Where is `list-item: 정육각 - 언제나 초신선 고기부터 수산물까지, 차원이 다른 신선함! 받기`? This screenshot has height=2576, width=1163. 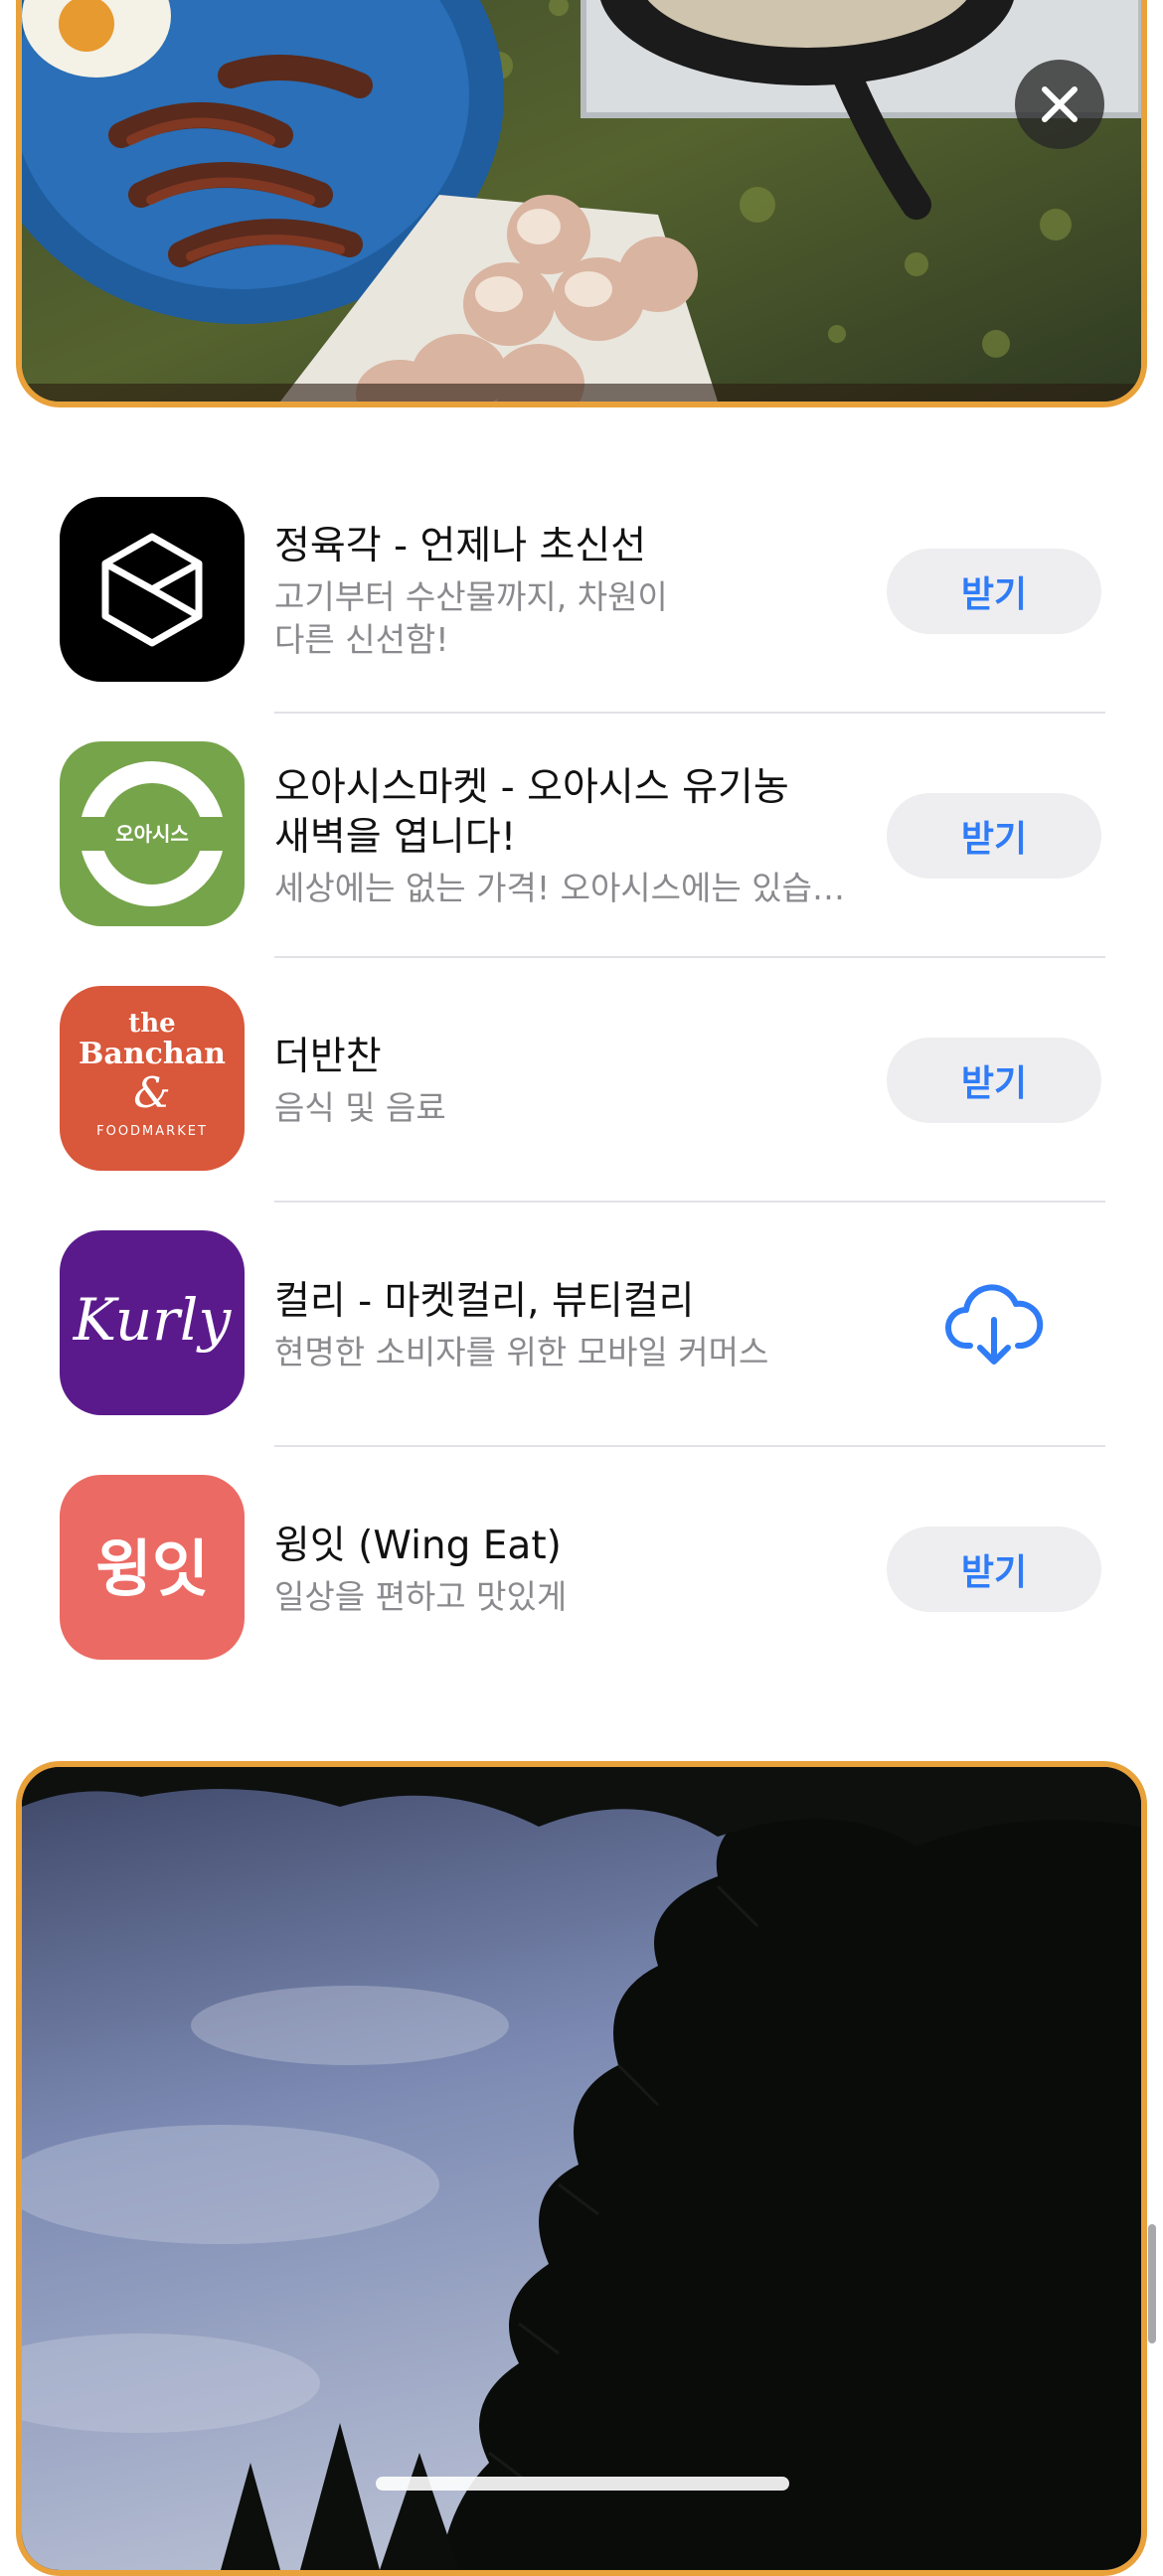
list-item: 정육각 - 언제나 초신선 고기부터 수산물까지, 차원이 다른 신선함! 받기 is located at coordinates (581, 591).